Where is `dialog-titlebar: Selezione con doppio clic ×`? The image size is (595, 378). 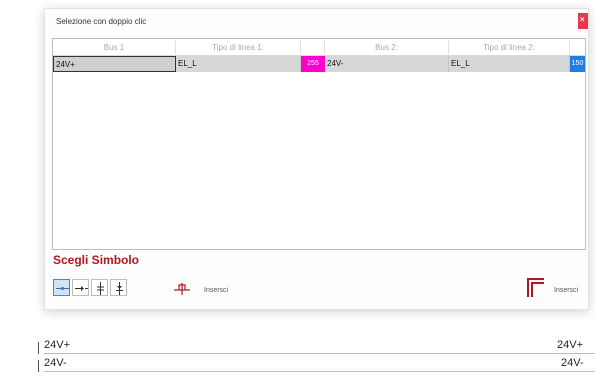
dialog-titlebar: Selezione con doppio clic × is located at coordinates (316, 21).